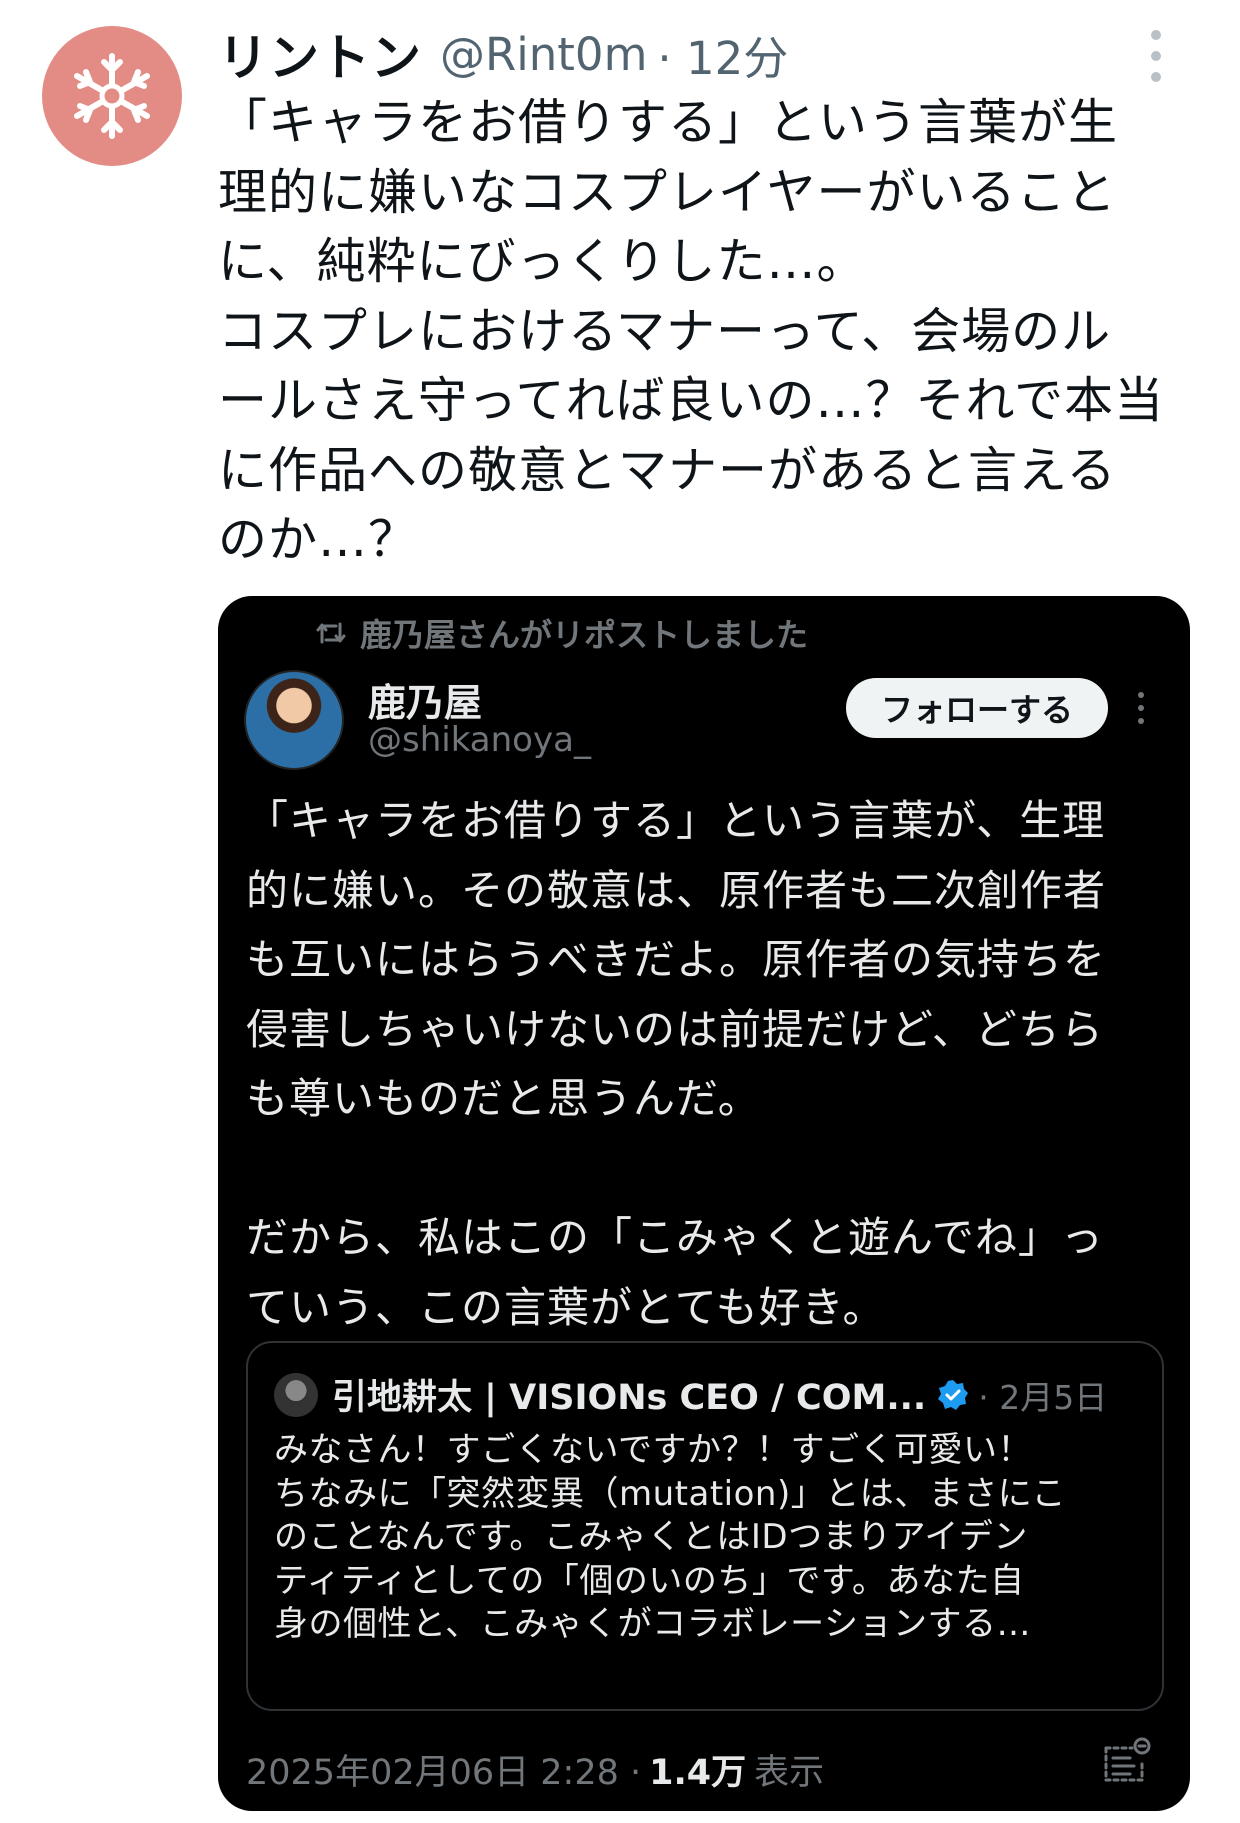 This screenshot has height=1823, width=1240. I want to click on post-timestamp: 2025年02月06日 2:28 ·, so click(443, 1769).